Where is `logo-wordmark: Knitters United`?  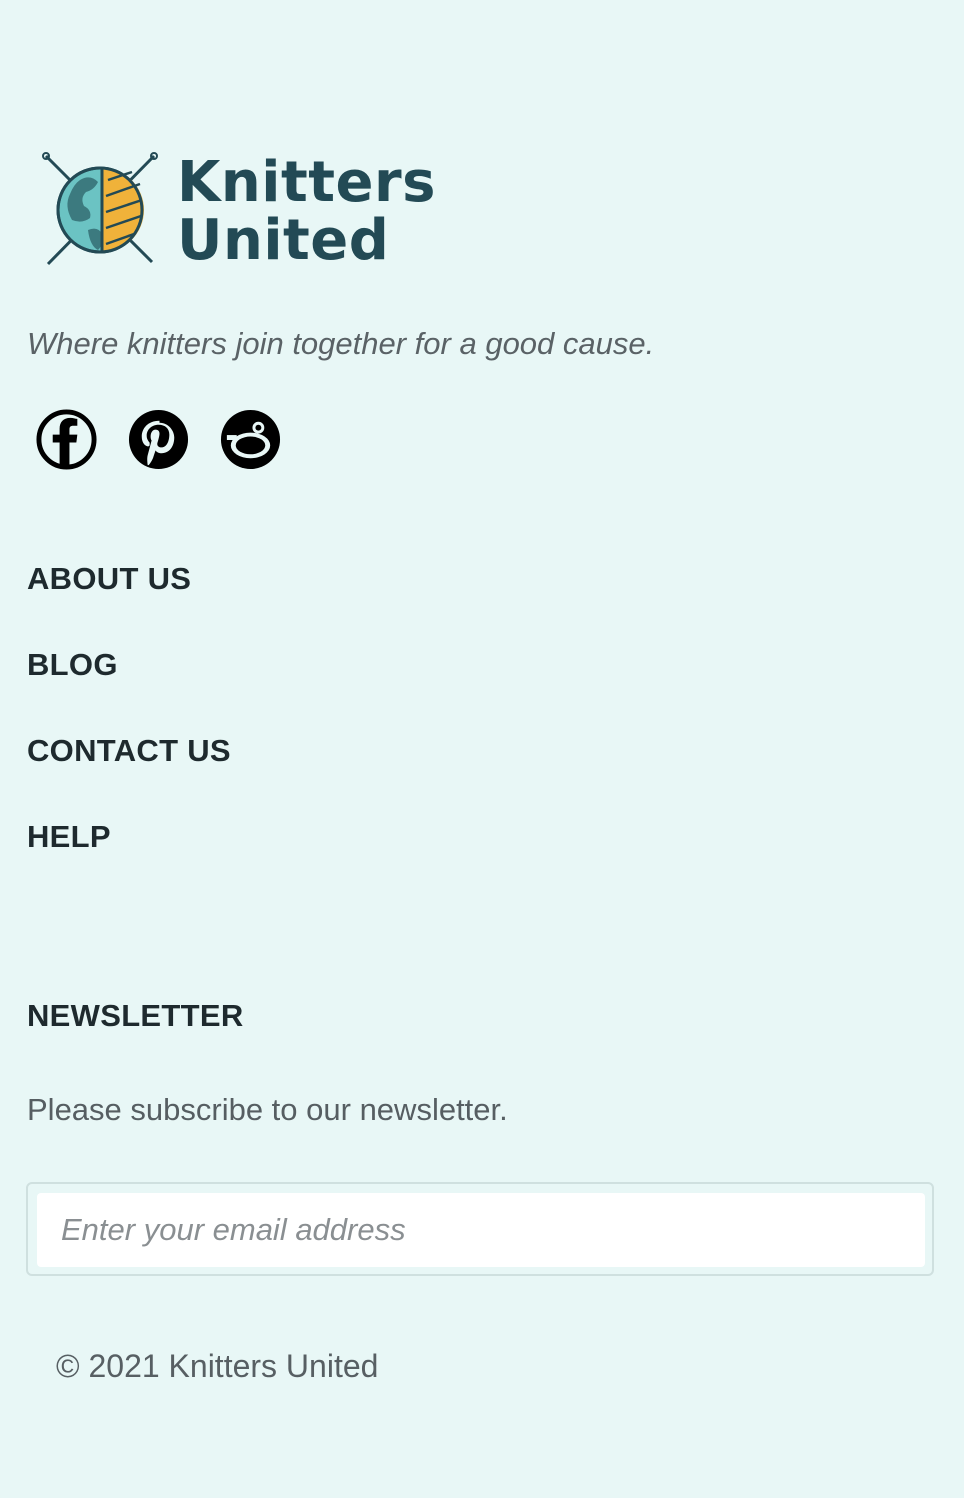 logo-wordmark: Knitters United is located at coordinates (306, 212).